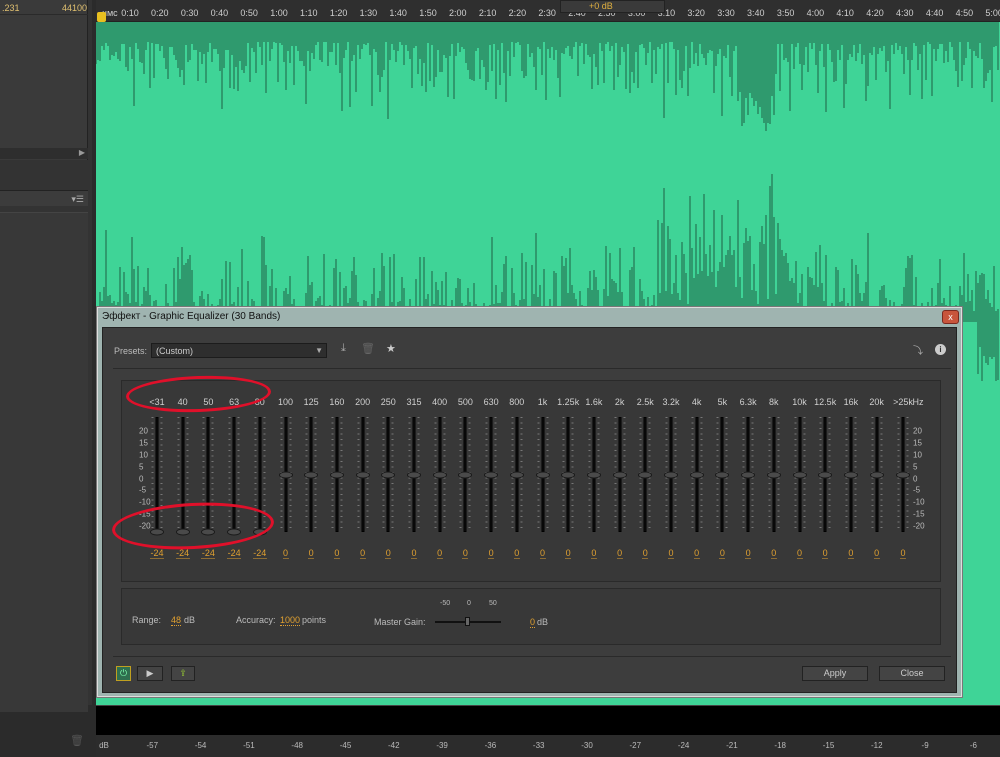 The width and height of the screenshot is (1000, 757). Describe the element at coordinates (919, 514) in the screenshot. I see `scale-right-label: -15` at that location.